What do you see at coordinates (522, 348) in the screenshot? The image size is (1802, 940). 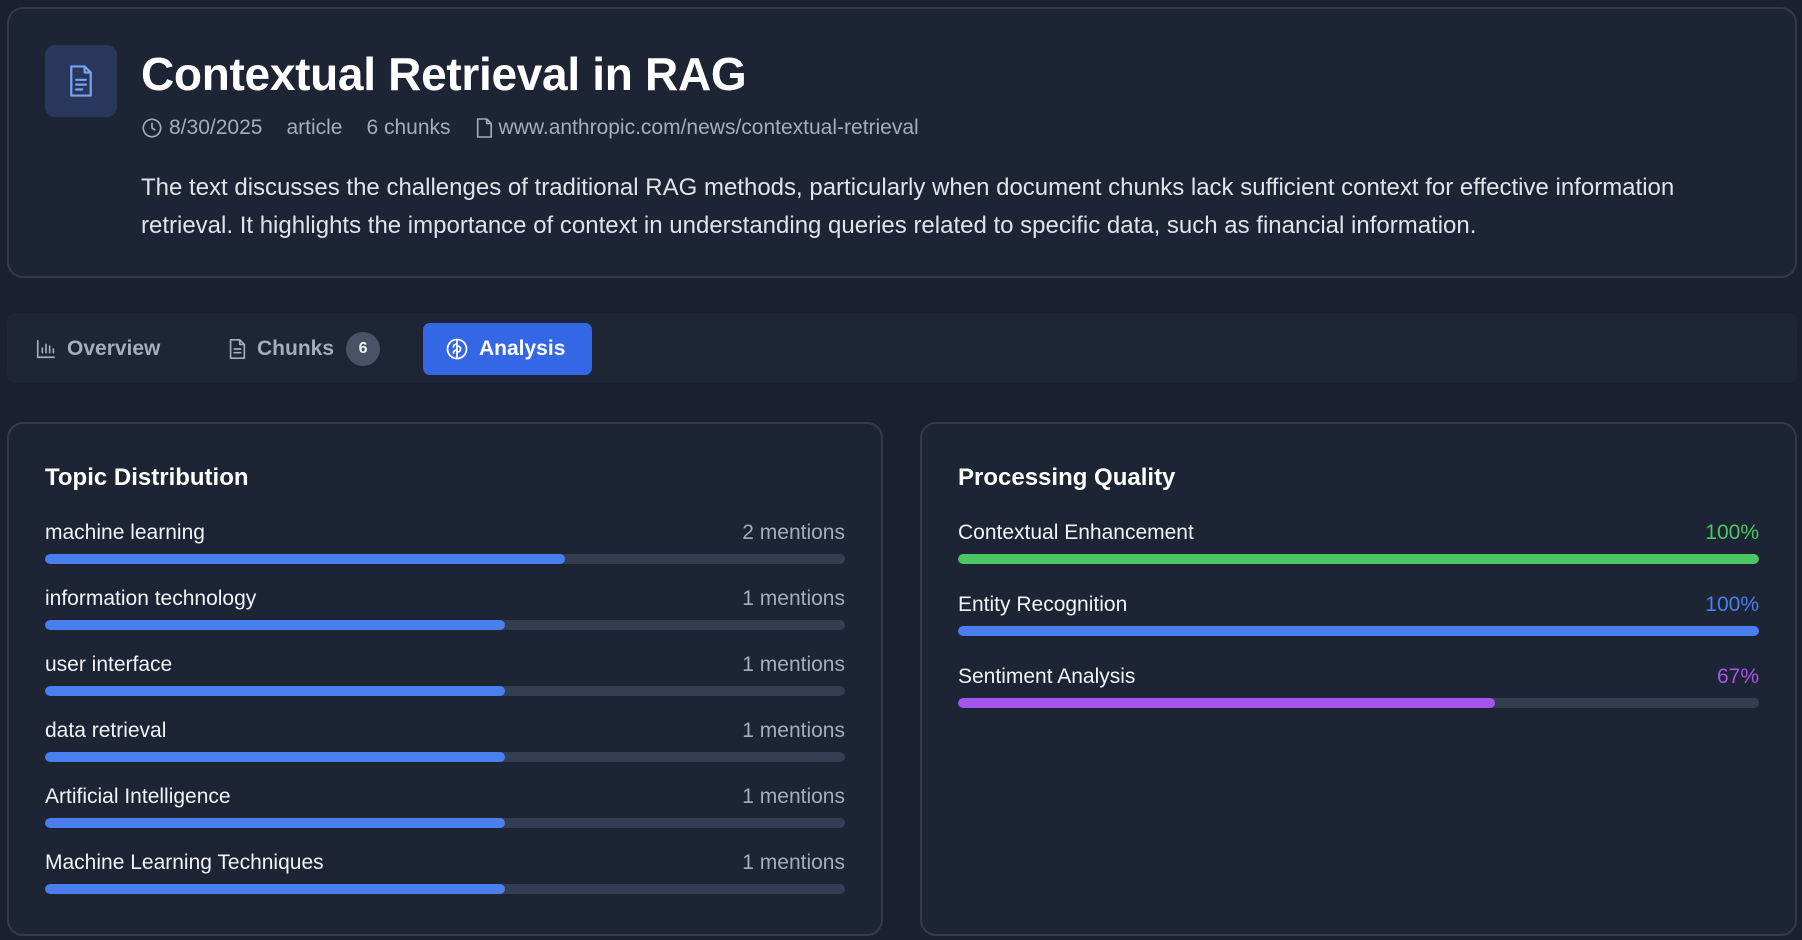 I see `tab-analysis-label: Analysis` at bounding box center [522, 348].